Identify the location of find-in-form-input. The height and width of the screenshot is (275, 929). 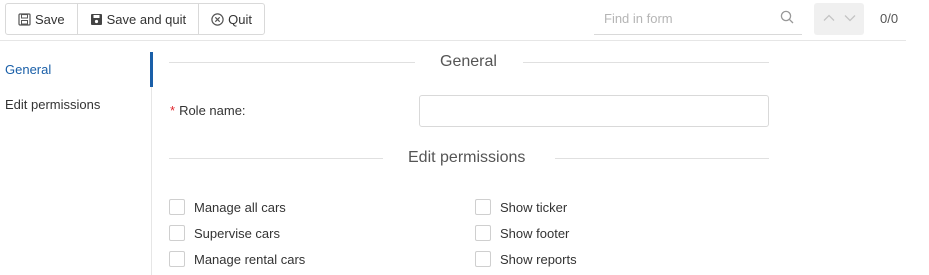
(692, 18).